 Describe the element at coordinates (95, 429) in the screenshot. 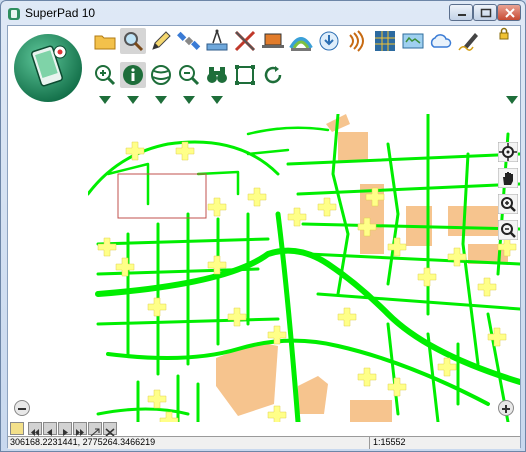

I see `expand-icon` at that location.